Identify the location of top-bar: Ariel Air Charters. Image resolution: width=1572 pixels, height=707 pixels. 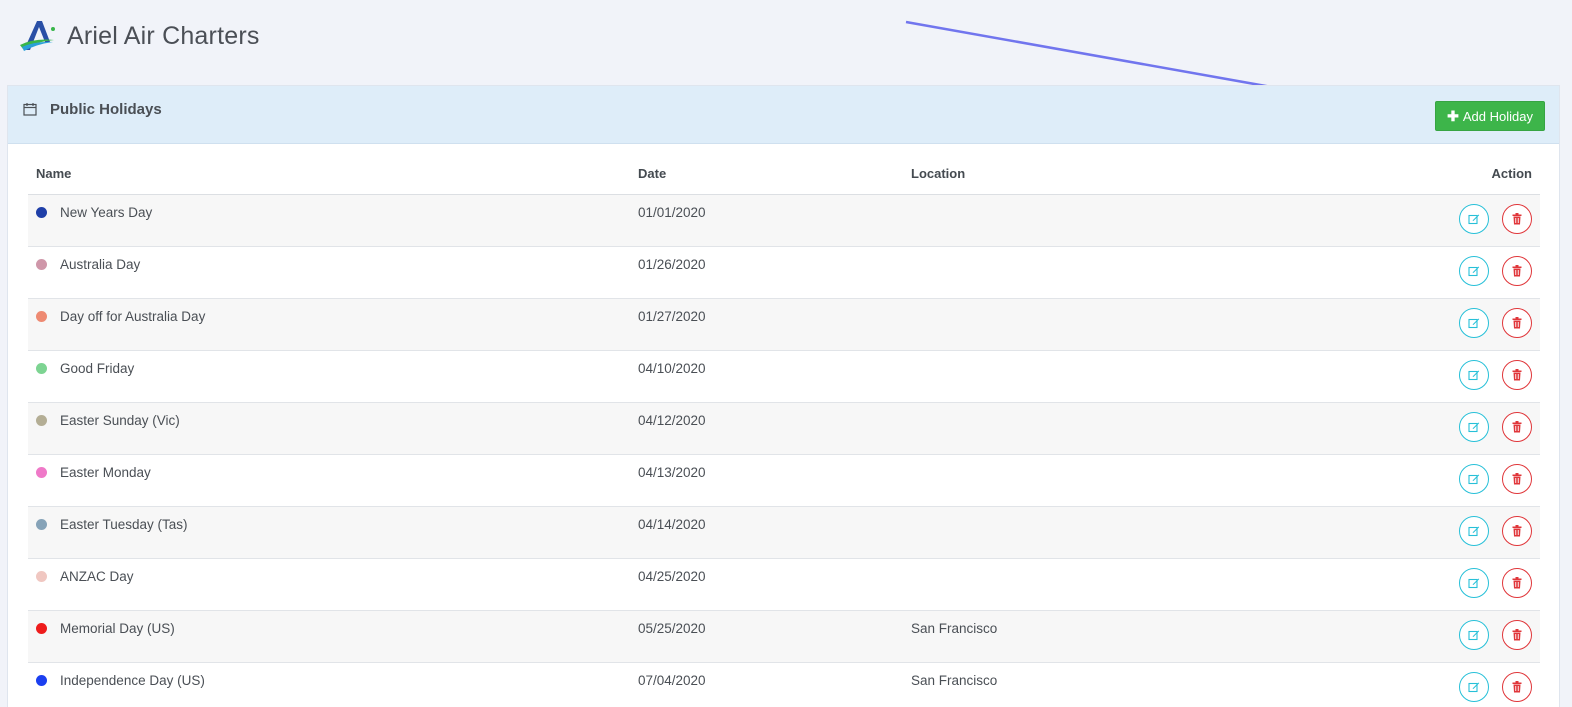
(786, 40).